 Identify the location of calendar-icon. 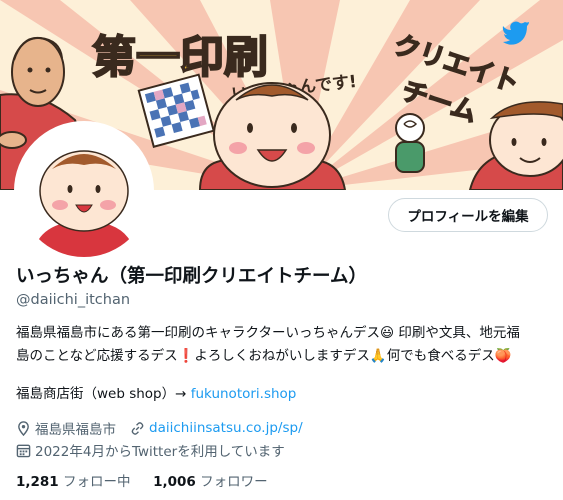
(23, 450).